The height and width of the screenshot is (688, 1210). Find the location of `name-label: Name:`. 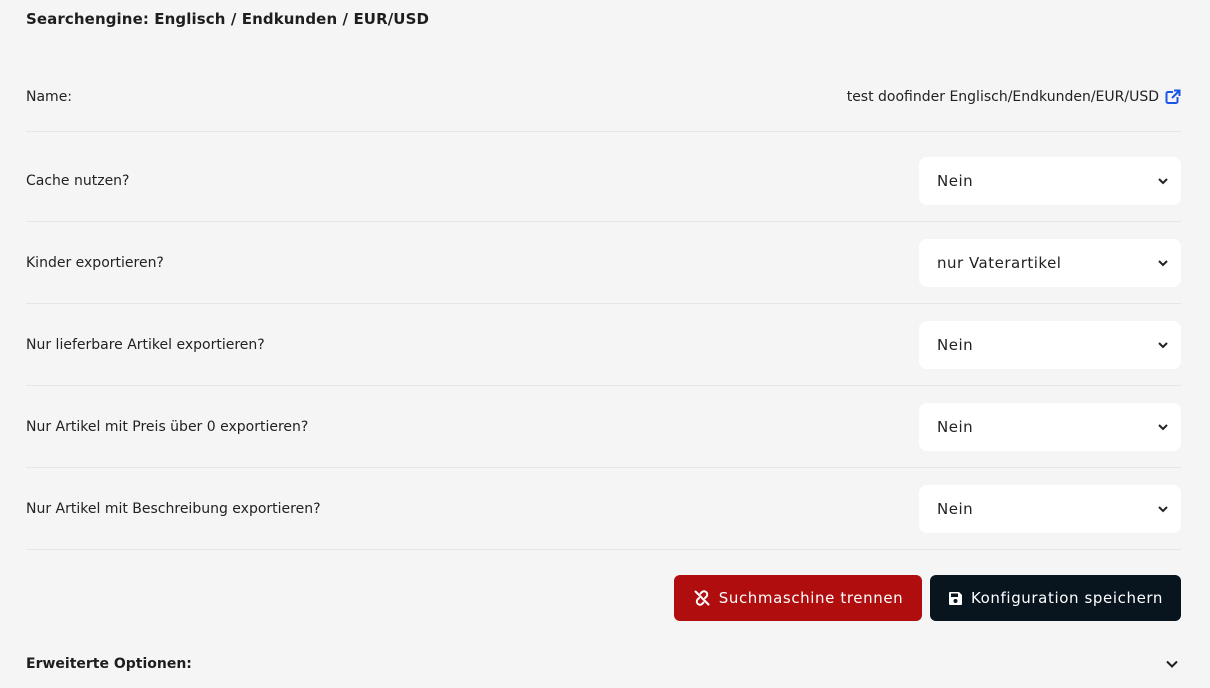

name-label: Name: is located at coordinates (49, 96).